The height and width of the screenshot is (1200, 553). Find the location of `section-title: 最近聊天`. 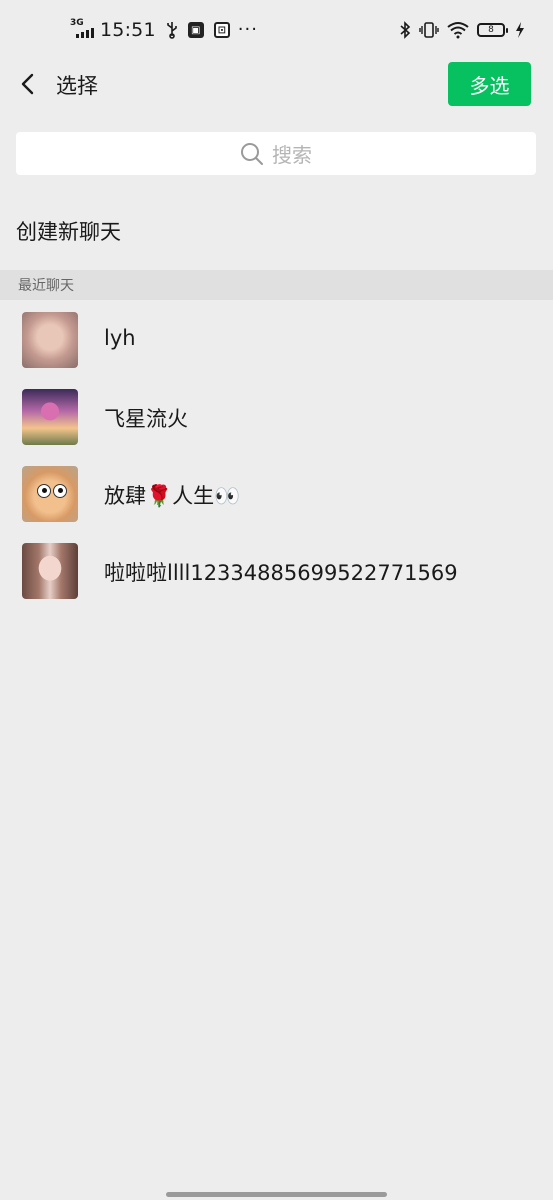

section-title: 最近聊天 is located at coordinates (46, 286).